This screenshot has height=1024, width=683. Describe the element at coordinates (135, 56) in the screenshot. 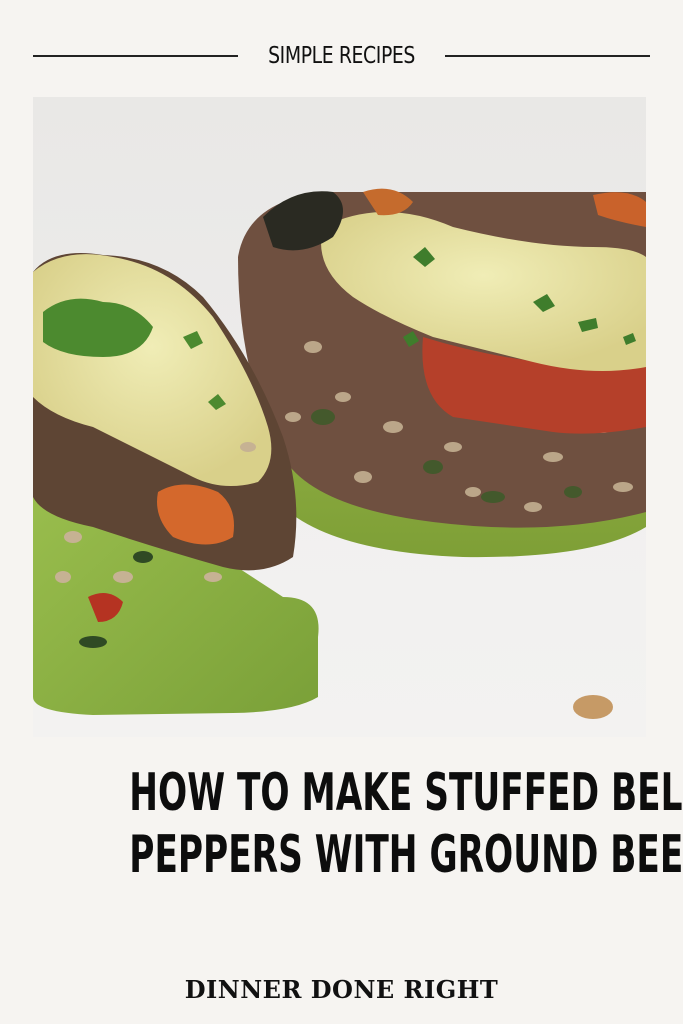

I see `header-rule-left` at that location.